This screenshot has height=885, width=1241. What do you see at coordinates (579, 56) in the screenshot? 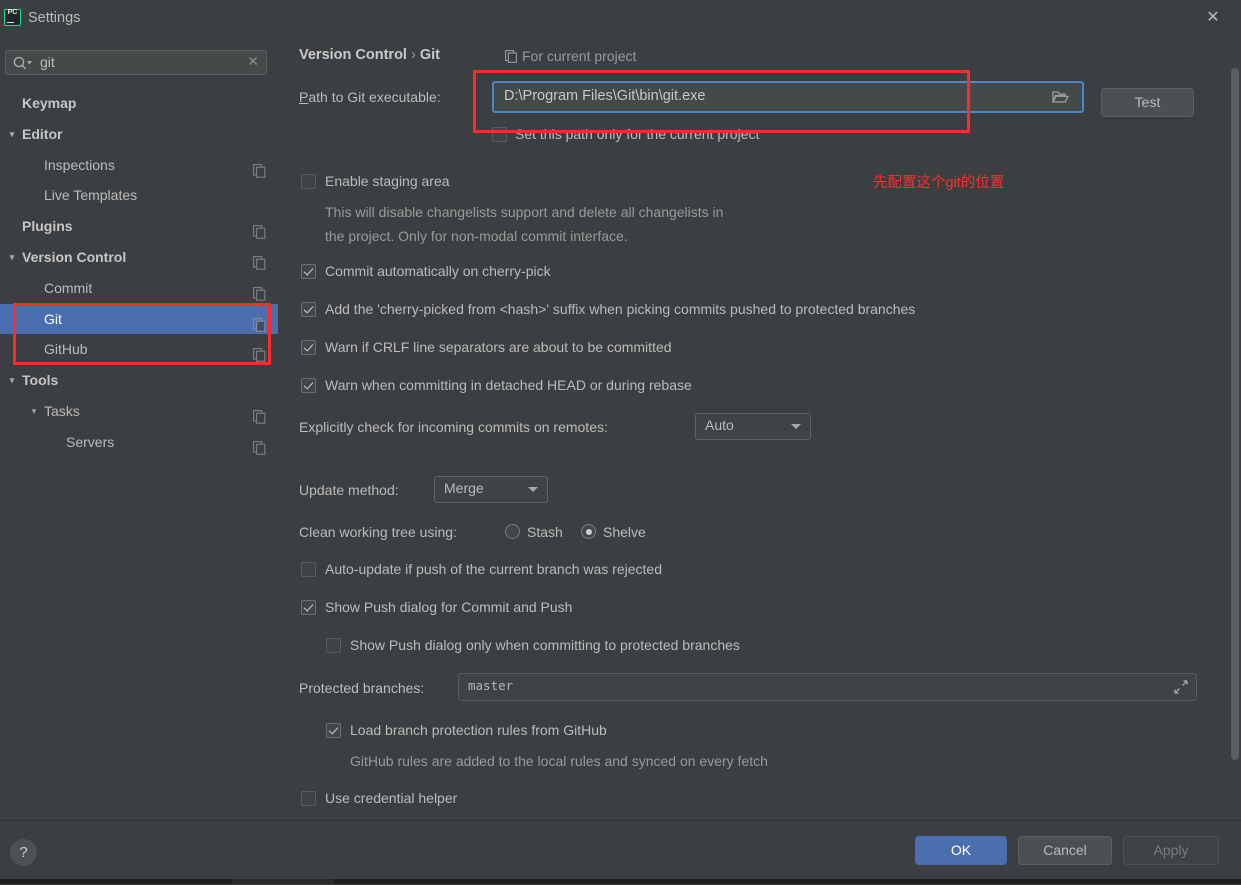
I see `for-current-project-label: For current project` at bounding box center [579, 56].